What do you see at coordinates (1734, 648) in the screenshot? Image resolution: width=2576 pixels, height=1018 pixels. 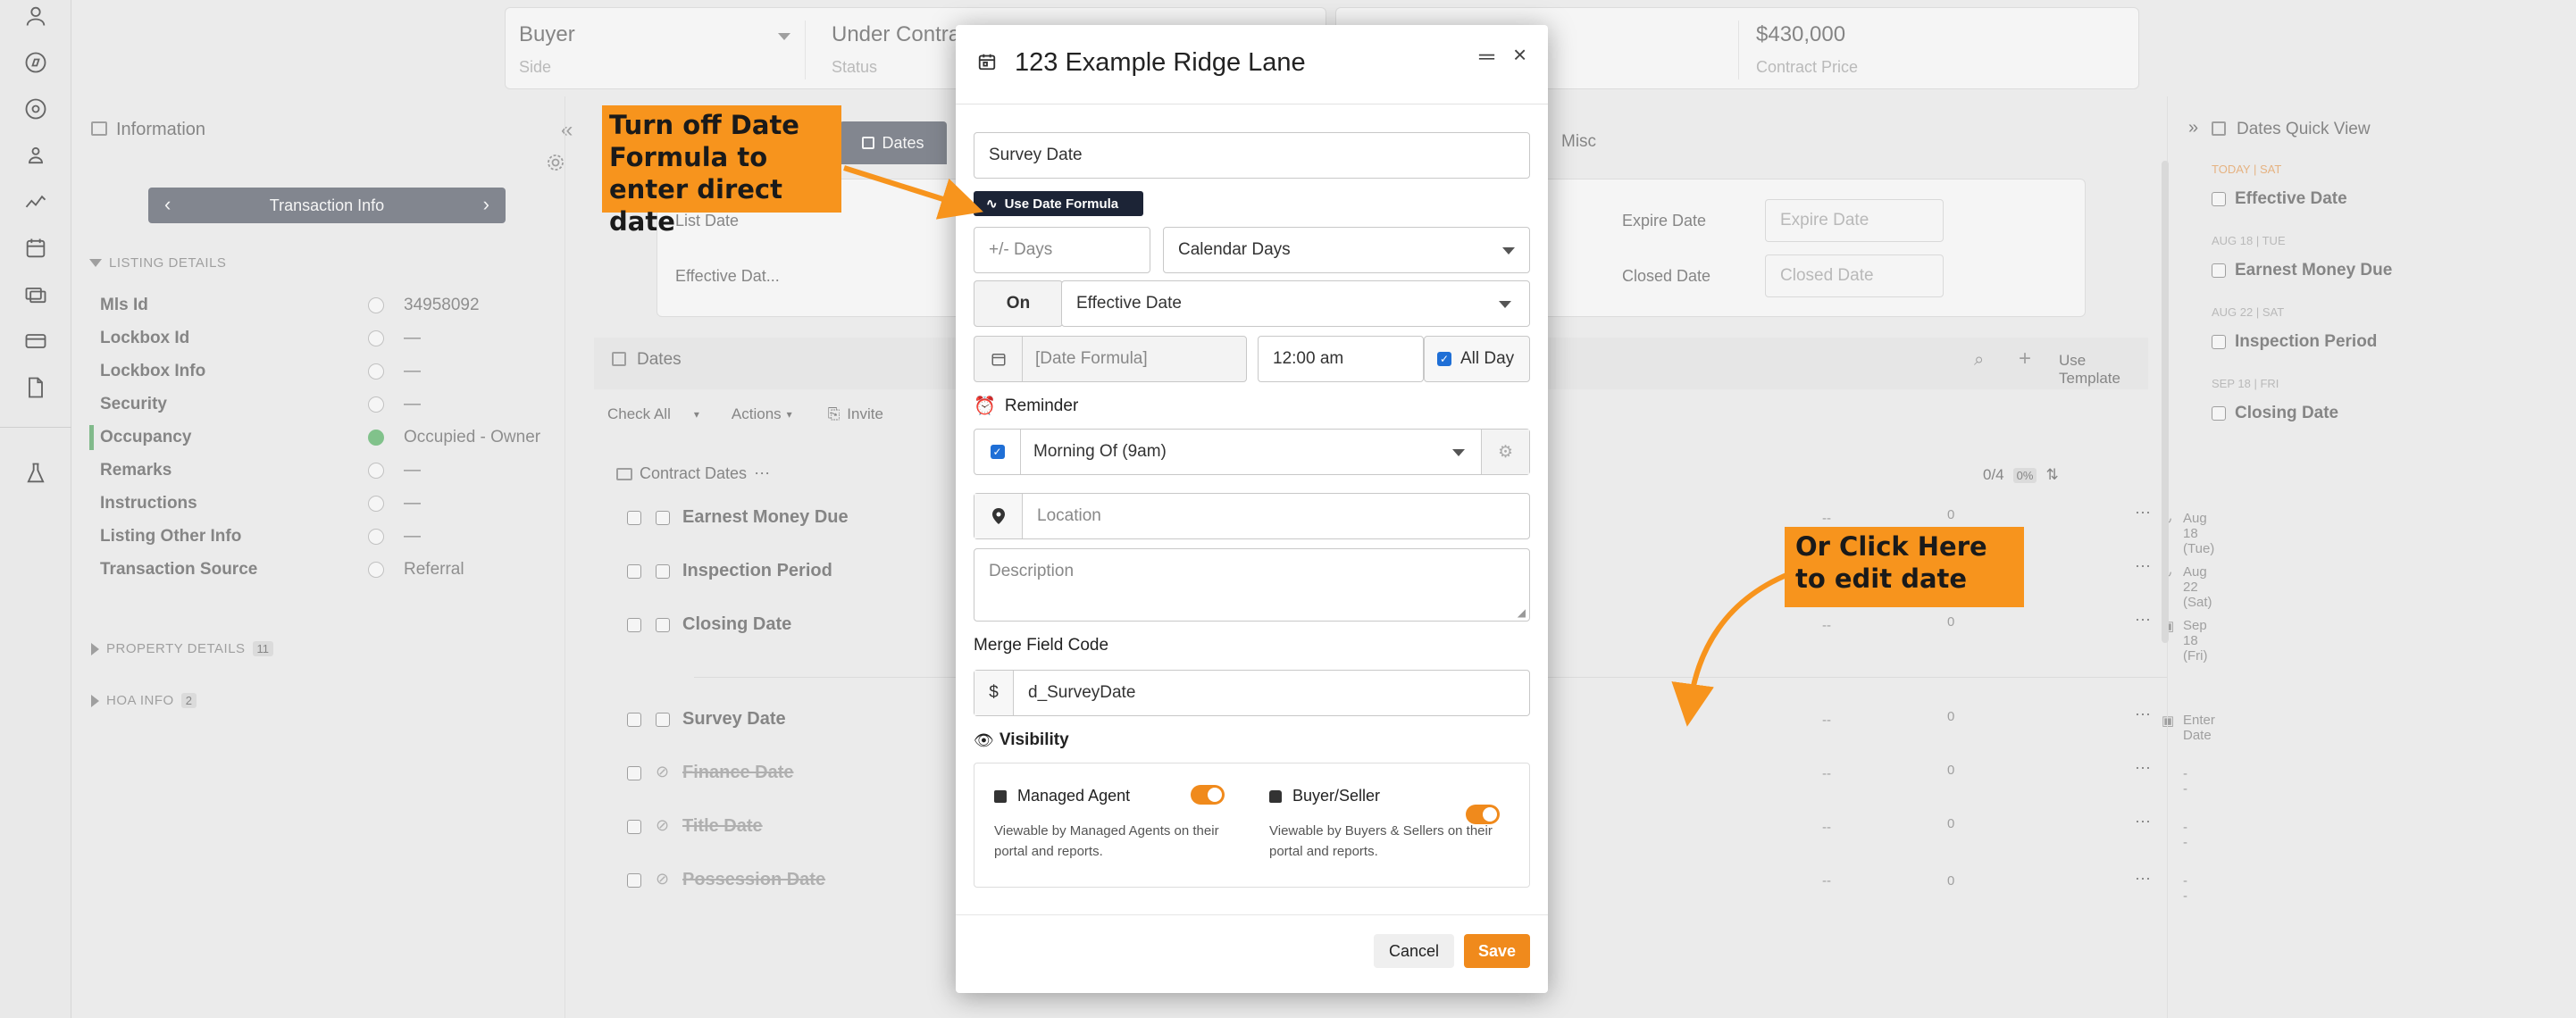 I see `arrow-right` at bounding box center [1734, 648].